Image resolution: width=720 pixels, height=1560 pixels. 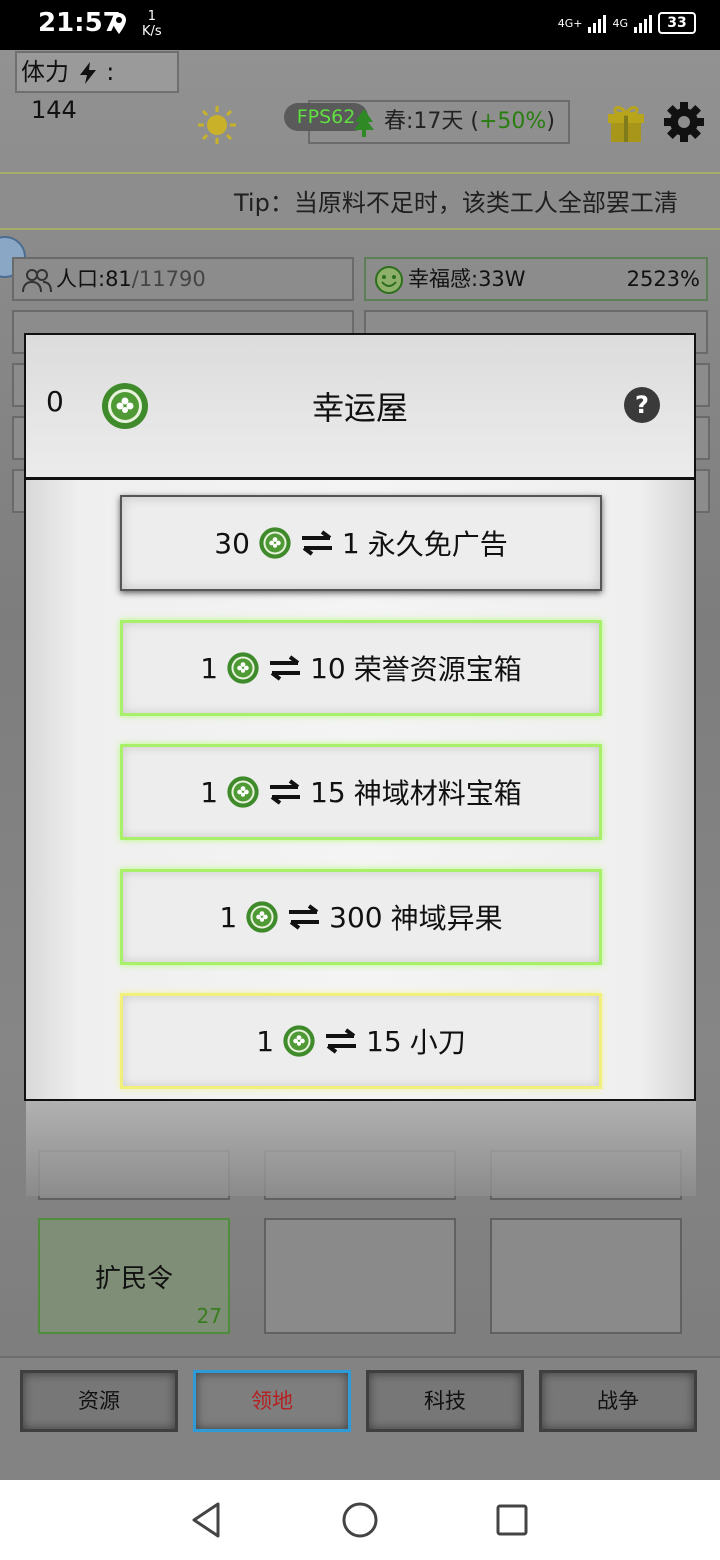 What do you see at coordinates (437, 544) in the screenshot?
I see `trade-item: 永久免广告` at bounding box center [437, 544].